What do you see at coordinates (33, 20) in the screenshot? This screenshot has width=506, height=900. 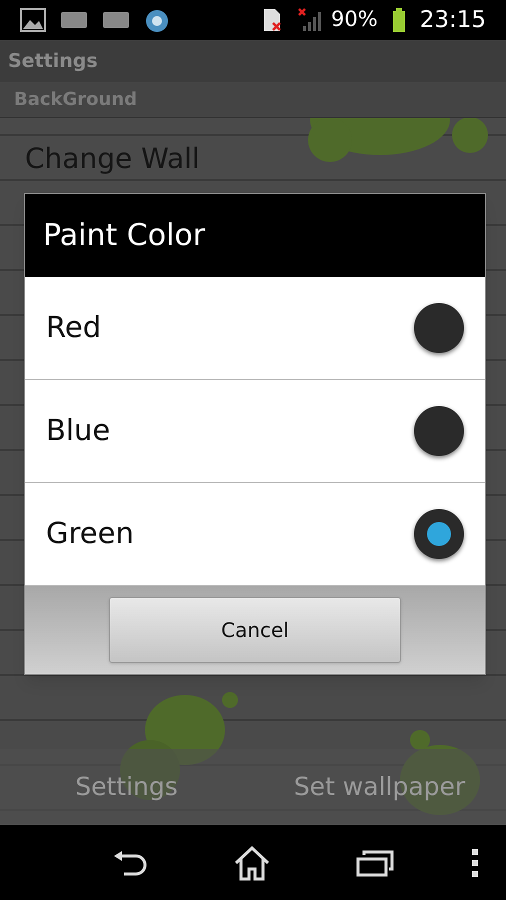 I see `image-icon` at bounding box center [33, 20].